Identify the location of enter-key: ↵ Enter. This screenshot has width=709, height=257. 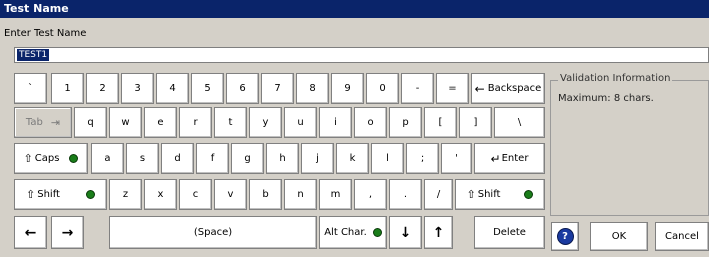
(509, 158).